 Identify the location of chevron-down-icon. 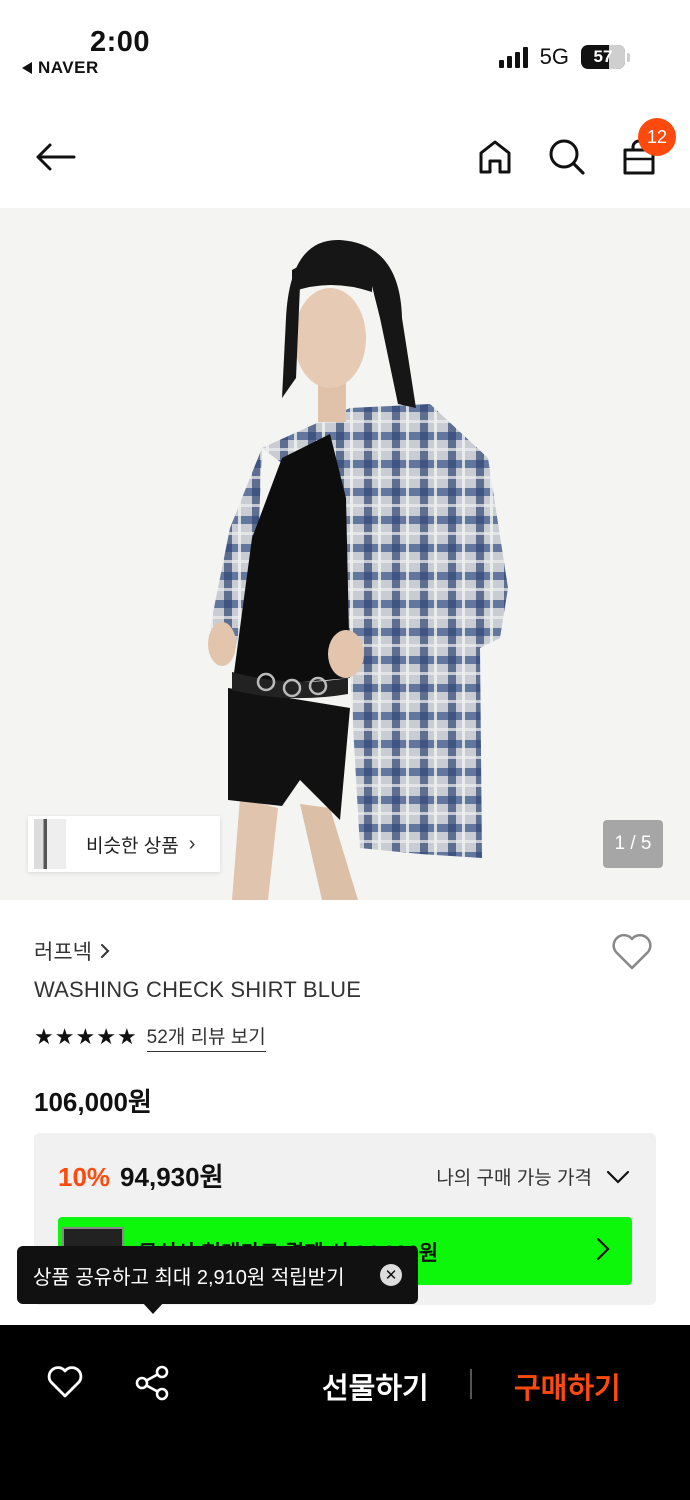
(618, 1177).